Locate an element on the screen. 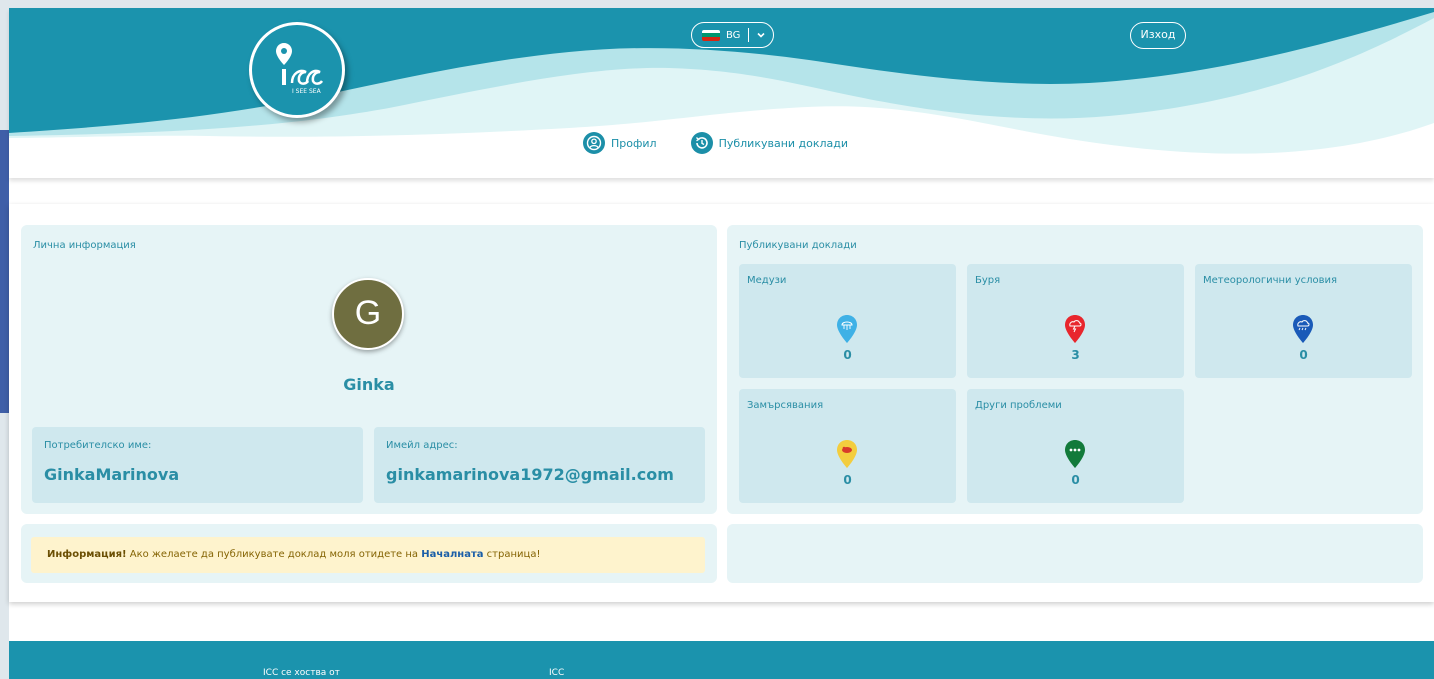 This screenshot has height=679, width=1434. nav-profile: Профил is located at coordinates (620, 143).